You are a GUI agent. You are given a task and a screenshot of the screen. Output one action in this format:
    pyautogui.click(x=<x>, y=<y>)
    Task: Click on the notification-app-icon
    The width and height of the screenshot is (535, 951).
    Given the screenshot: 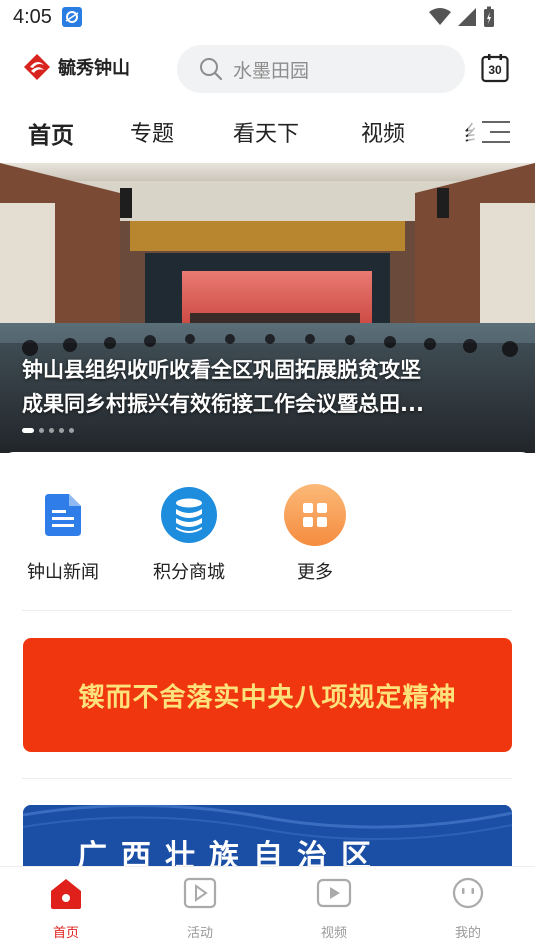 What is the action you would take?
    pyautogui.click(x=72, y=17)
    